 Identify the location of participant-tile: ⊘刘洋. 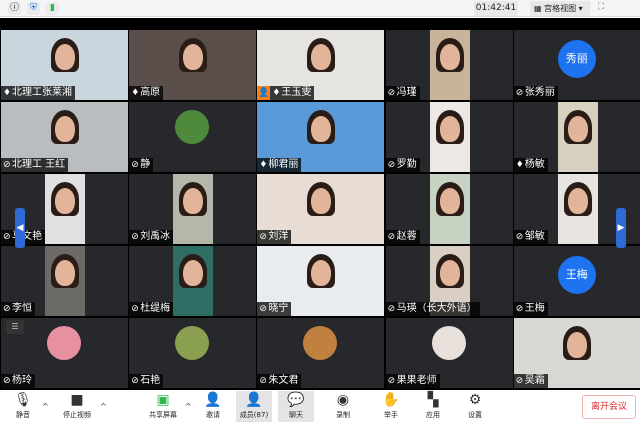
(321, 209).